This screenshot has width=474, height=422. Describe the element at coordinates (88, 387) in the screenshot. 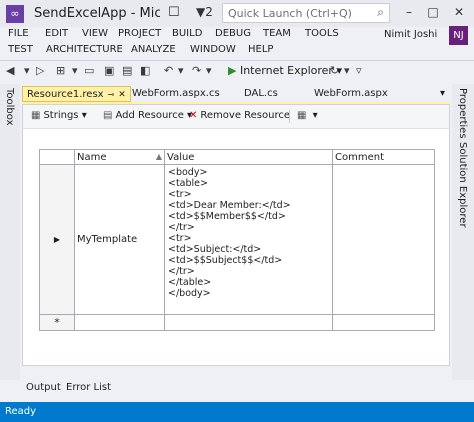

I see `tab-error-list: Error List` at that location.